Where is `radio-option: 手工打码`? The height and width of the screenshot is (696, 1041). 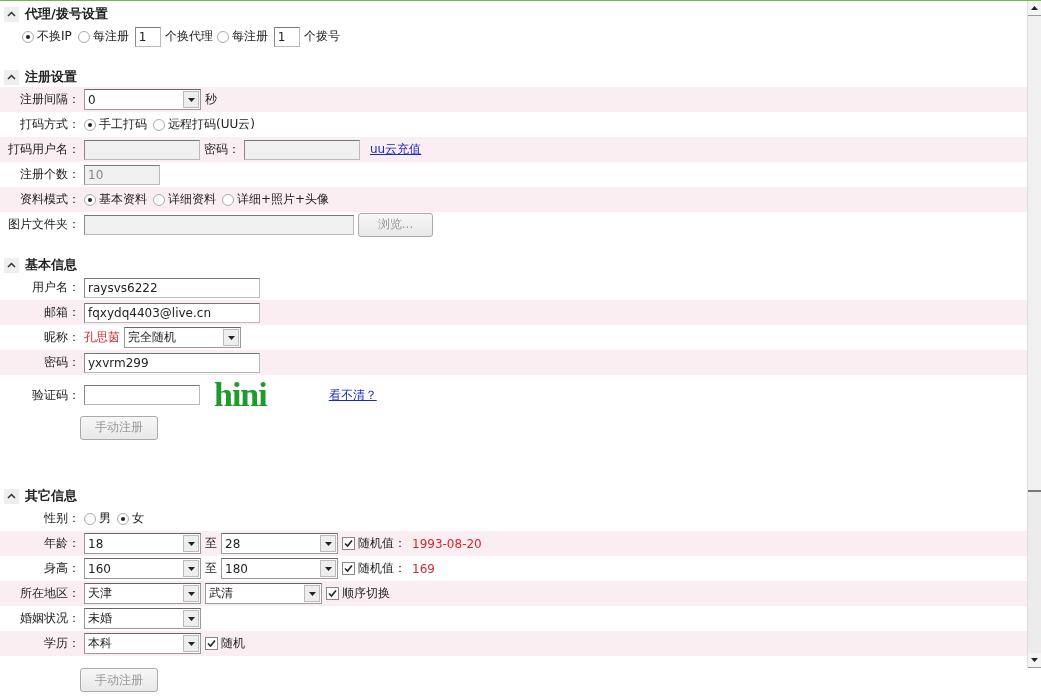
radio-option: 手工打码 is located at coordinates (115, 124).